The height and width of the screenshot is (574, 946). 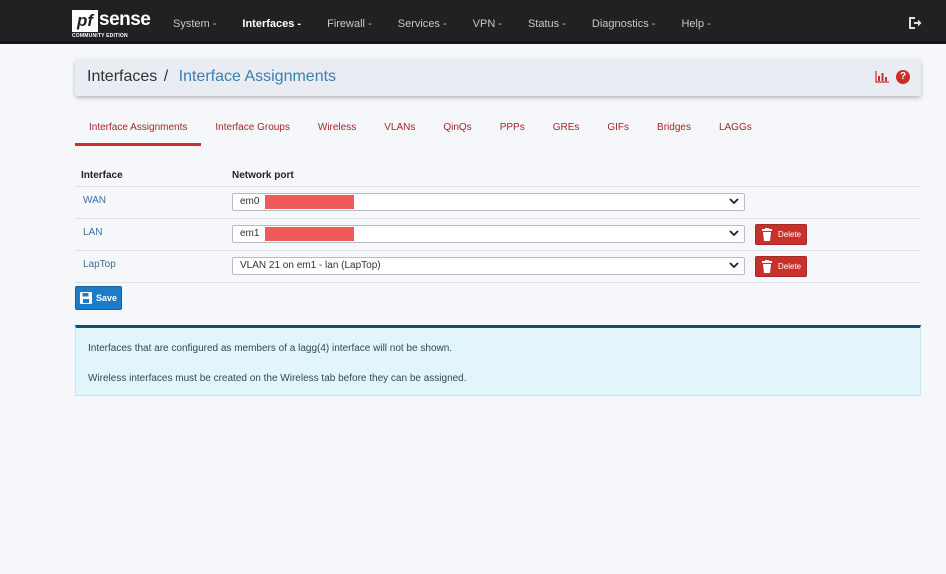 I want to click on nav-system: System -, so click(x=194, y=22).